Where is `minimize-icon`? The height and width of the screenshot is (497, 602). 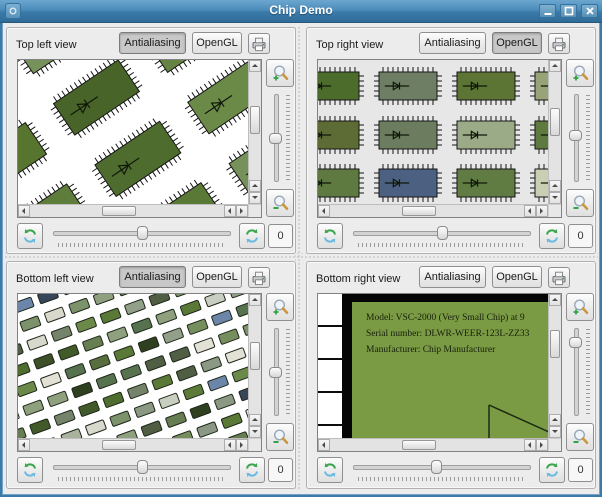
minimize-icon is located at coordinates (547, 11).